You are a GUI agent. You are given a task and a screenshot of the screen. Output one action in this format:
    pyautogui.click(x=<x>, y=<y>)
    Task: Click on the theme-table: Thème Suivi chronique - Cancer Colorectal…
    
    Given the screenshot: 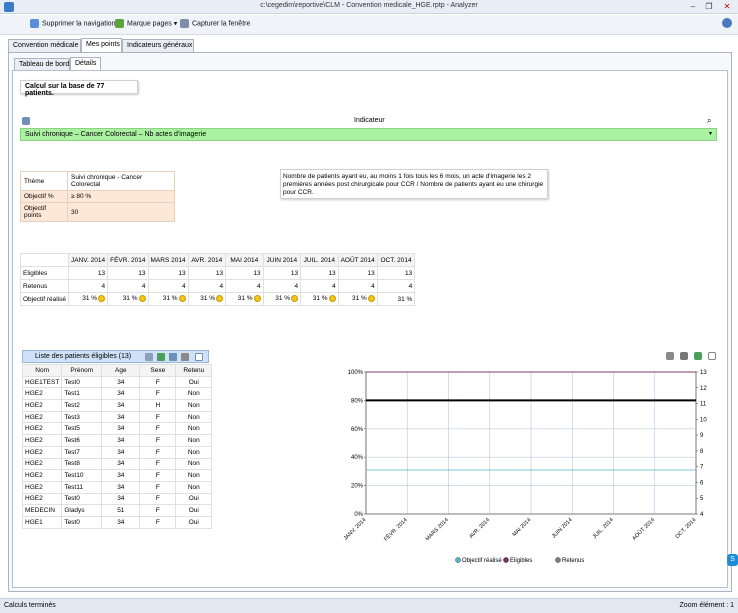 What is the action you would take?
    pyautogui.click(x=97, y=196)
    